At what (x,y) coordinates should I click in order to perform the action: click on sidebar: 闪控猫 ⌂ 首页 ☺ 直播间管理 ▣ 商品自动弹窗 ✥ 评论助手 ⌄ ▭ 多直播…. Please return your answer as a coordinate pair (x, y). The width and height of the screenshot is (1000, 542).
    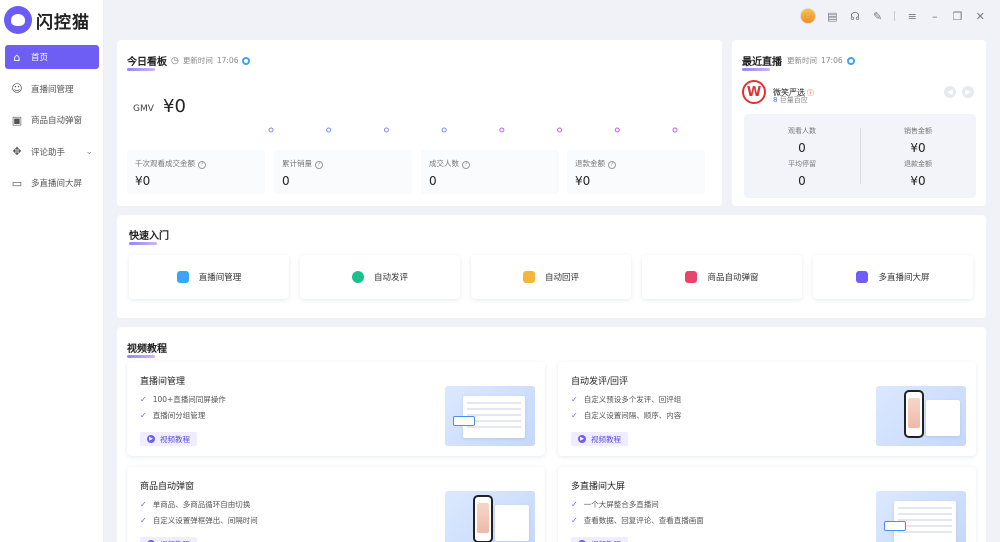
    Looking at the image, I should click on (52, 271).